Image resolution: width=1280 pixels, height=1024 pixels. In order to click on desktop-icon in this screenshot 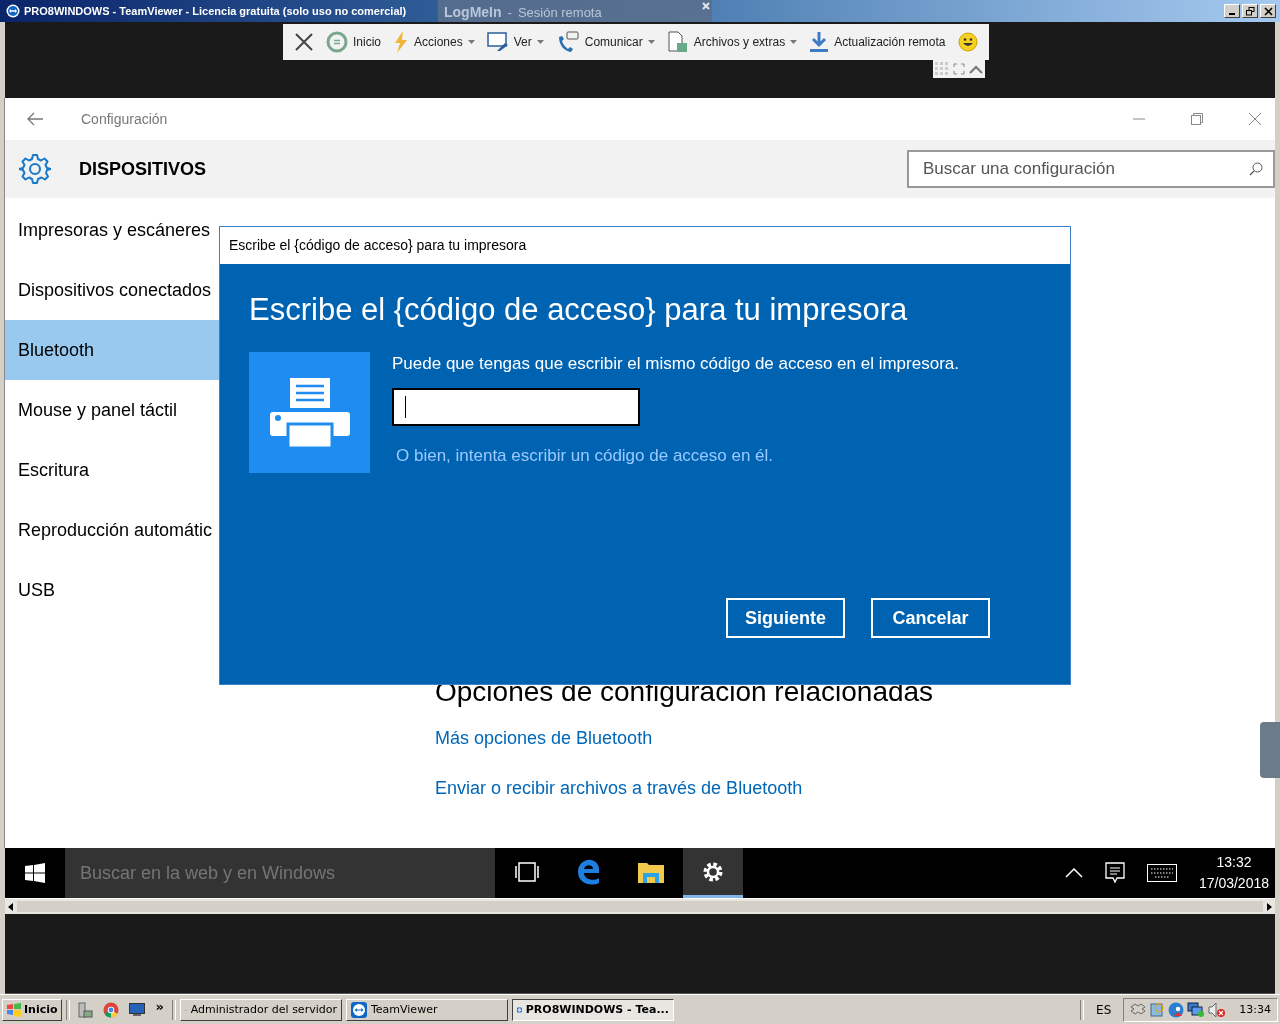, I will do `click(136, 1009)`.